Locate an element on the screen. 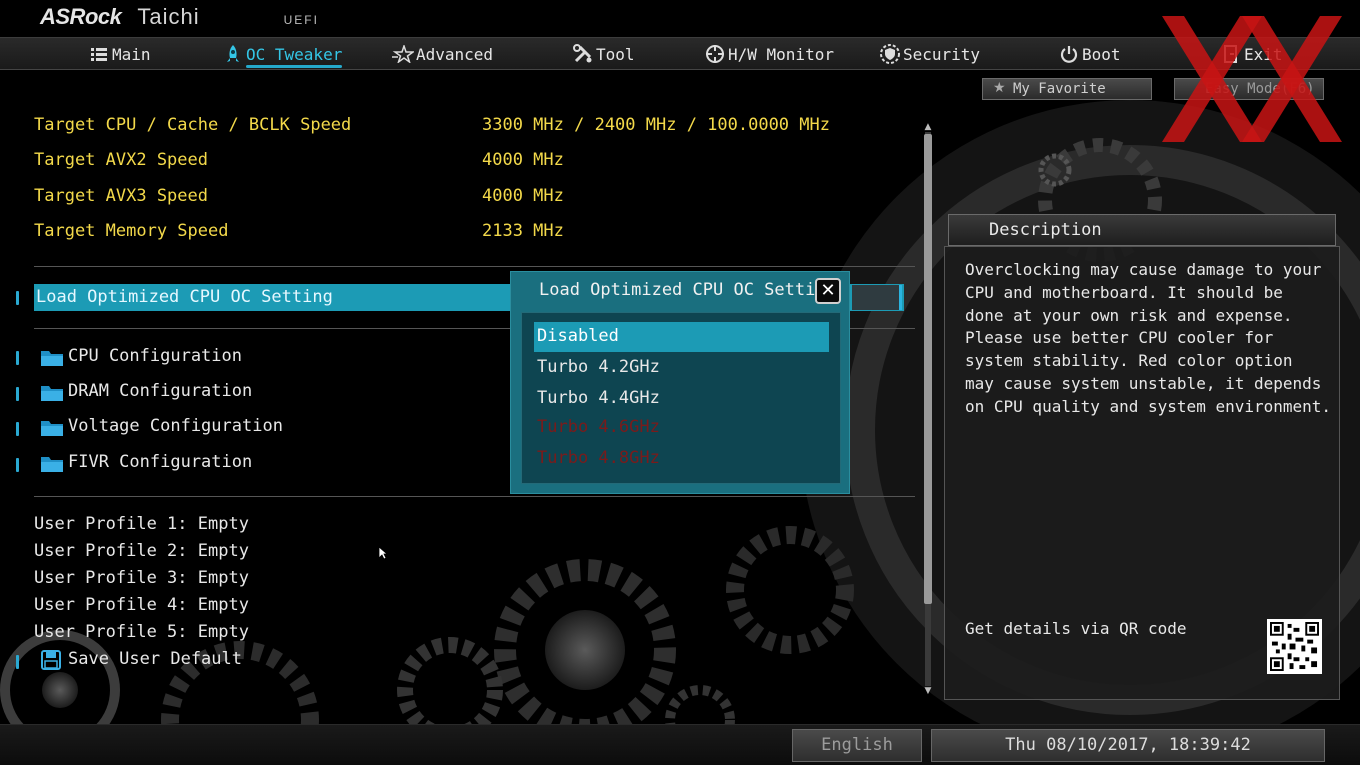 This screenshot has height=765, width=1360. wrench-icon is located at coordinates (583, 54).